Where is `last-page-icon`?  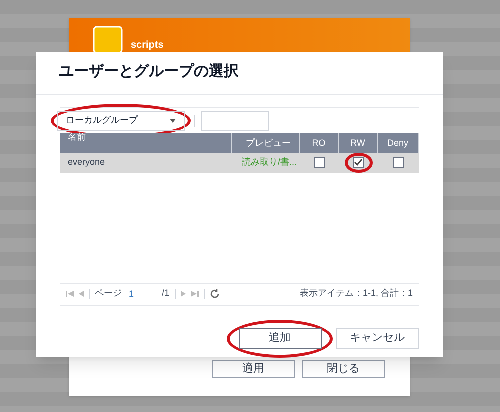
last-page-icon is located at coordinates (194, 294).